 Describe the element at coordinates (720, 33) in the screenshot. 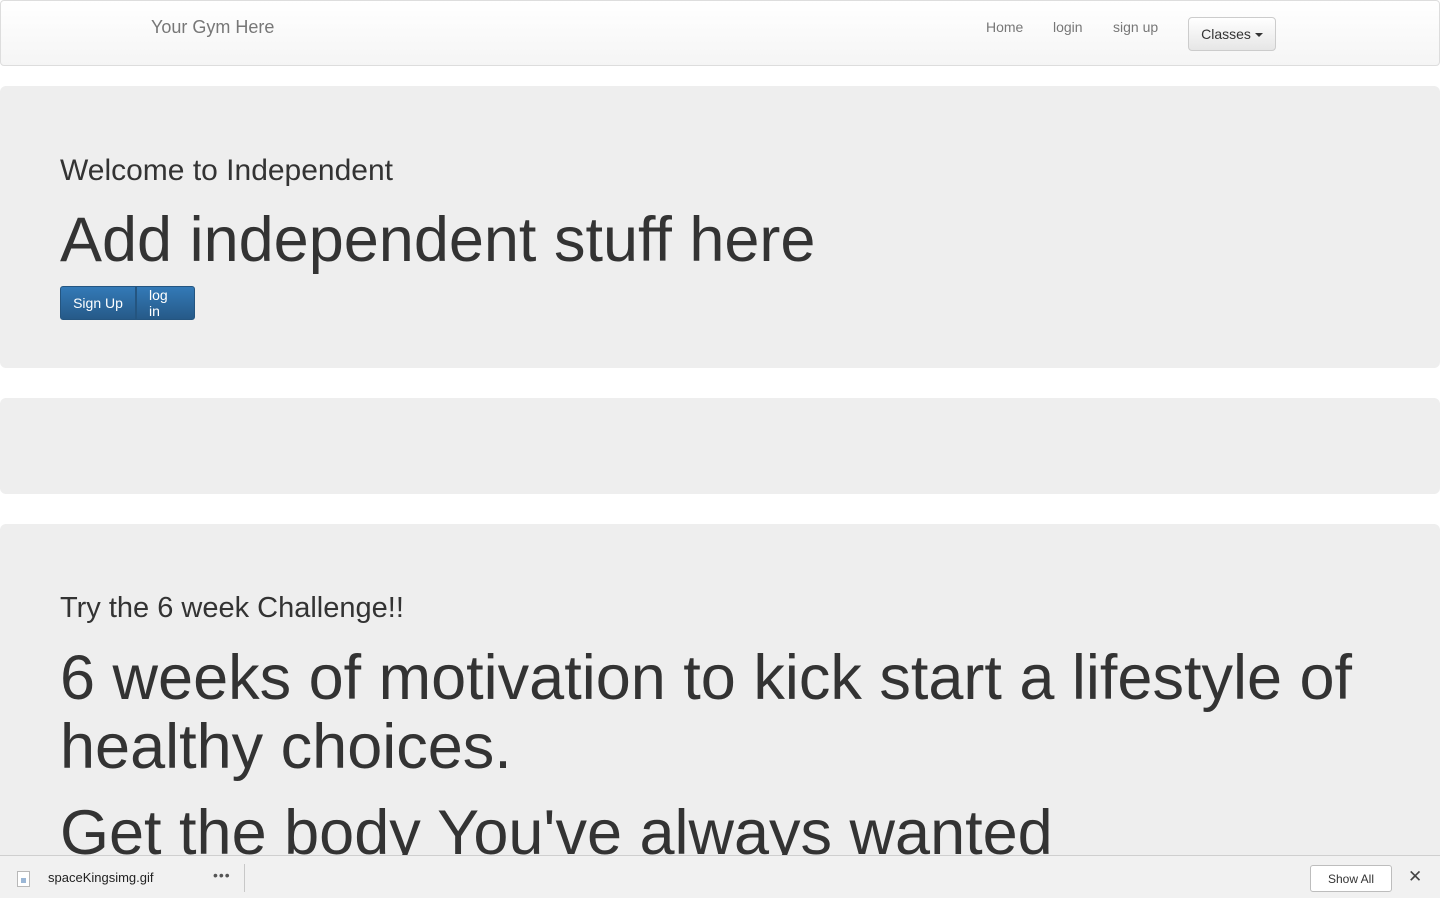

I see `navbar: Your Gym Here Home login sign up Classes` at that location.